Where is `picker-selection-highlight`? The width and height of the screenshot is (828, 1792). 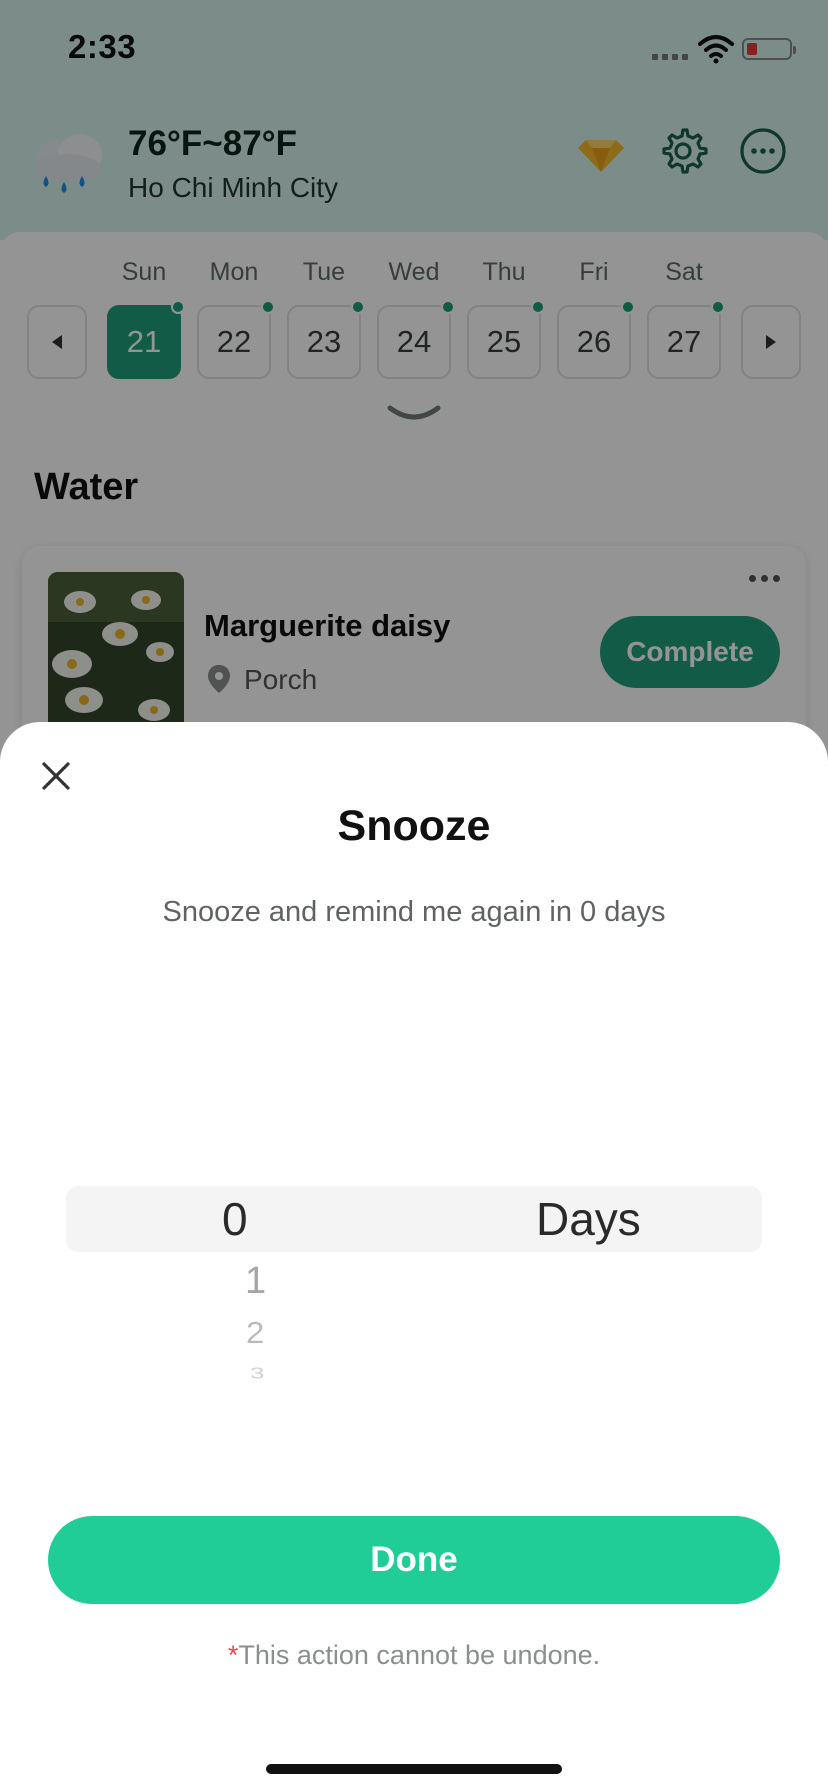 picker-selection-highlight is located at coordinates (414, 1219).